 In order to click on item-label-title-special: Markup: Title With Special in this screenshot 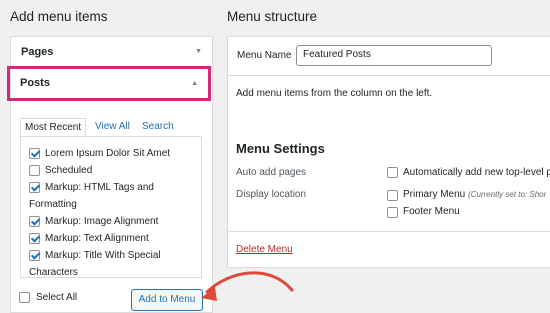, I will do `click(103, 255)`.